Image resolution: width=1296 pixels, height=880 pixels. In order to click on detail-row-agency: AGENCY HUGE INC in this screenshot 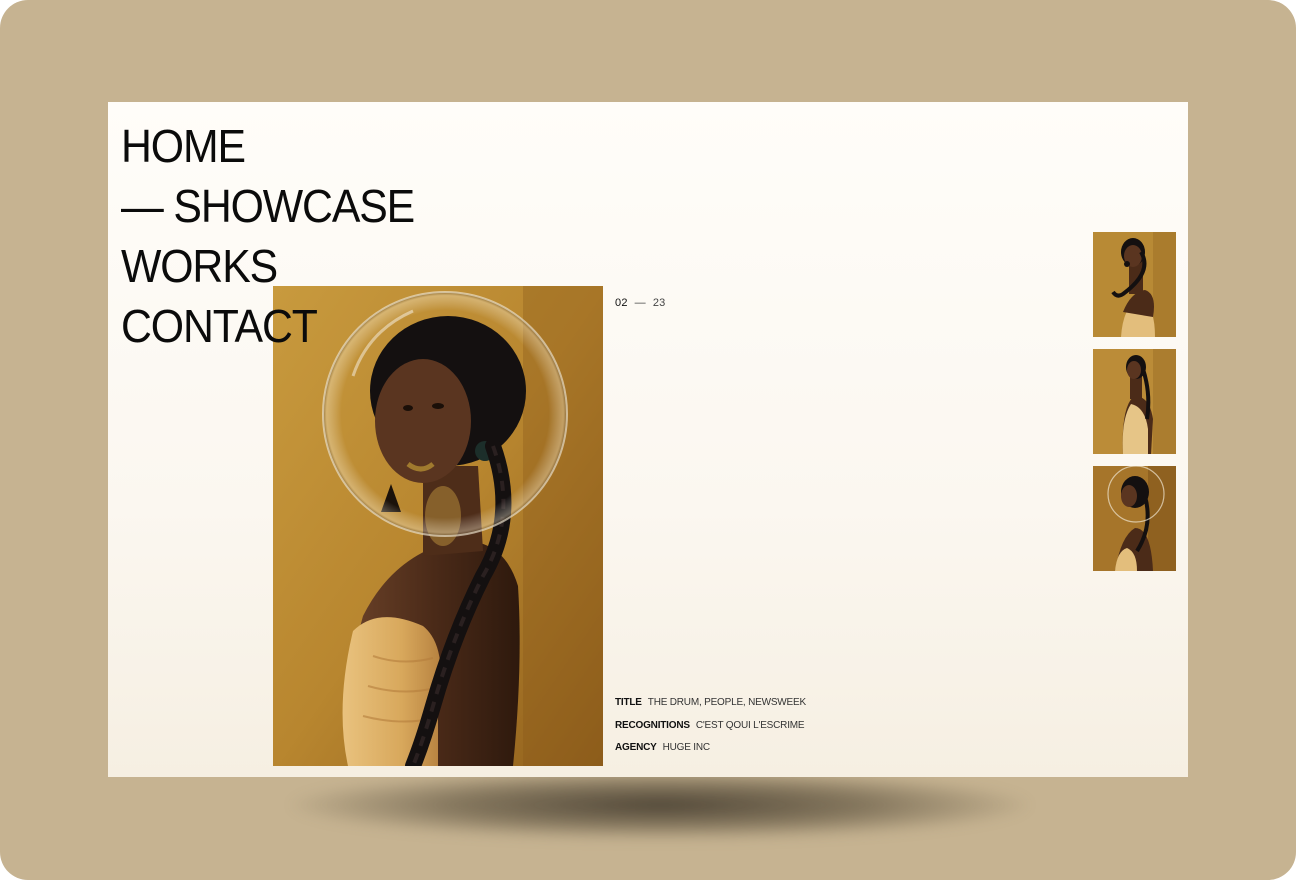, I will do `click(710, 747)`.